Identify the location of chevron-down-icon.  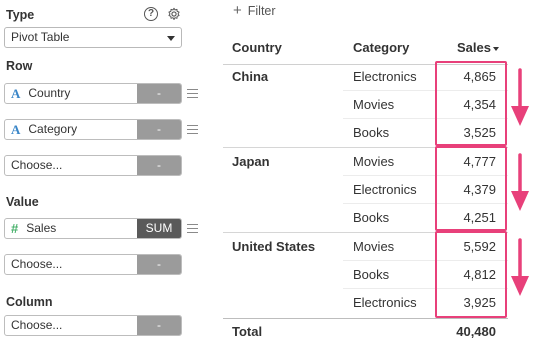
(171, 38).